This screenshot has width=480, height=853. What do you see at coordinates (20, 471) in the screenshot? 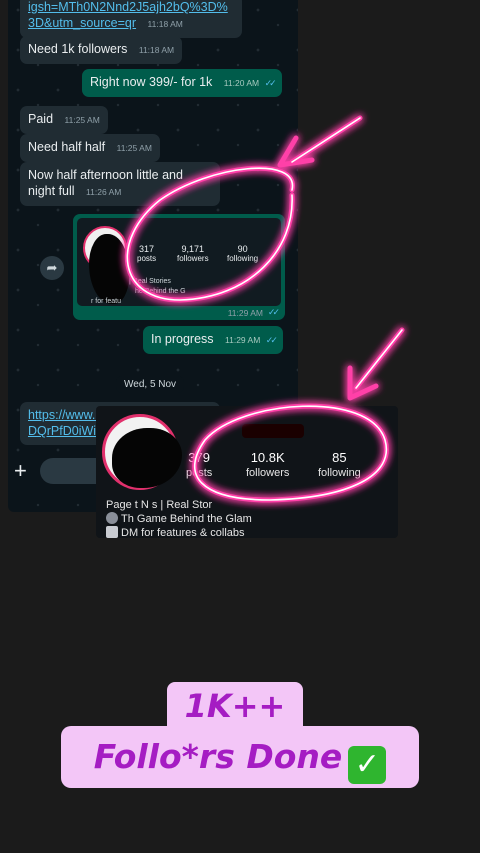
I see `plus-icon: +` at bounding box center [20, 471].